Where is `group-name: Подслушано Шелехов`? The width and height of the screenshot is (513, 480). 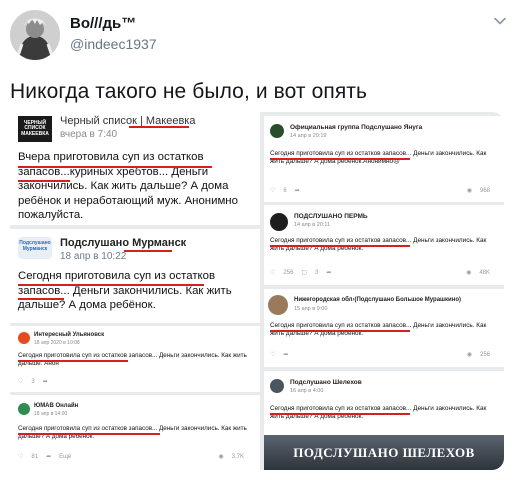
group-name: Подслушано Шелехов is located at coordinates (326, 382).